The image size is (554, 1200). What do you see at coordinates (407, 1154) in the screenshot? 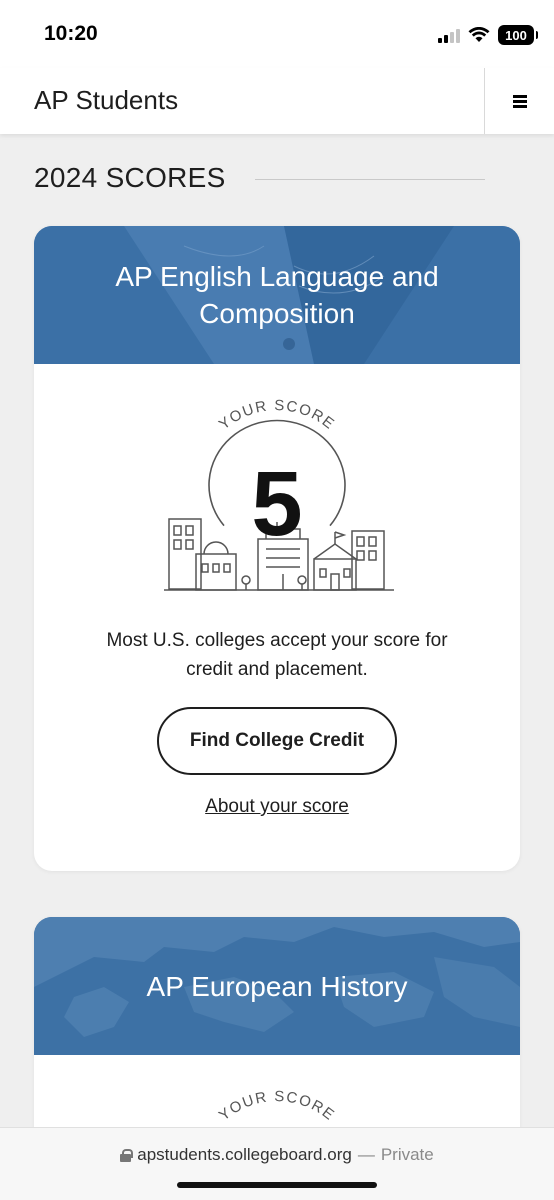
I see `private-label: Private` at bounding box center [407, 1154].